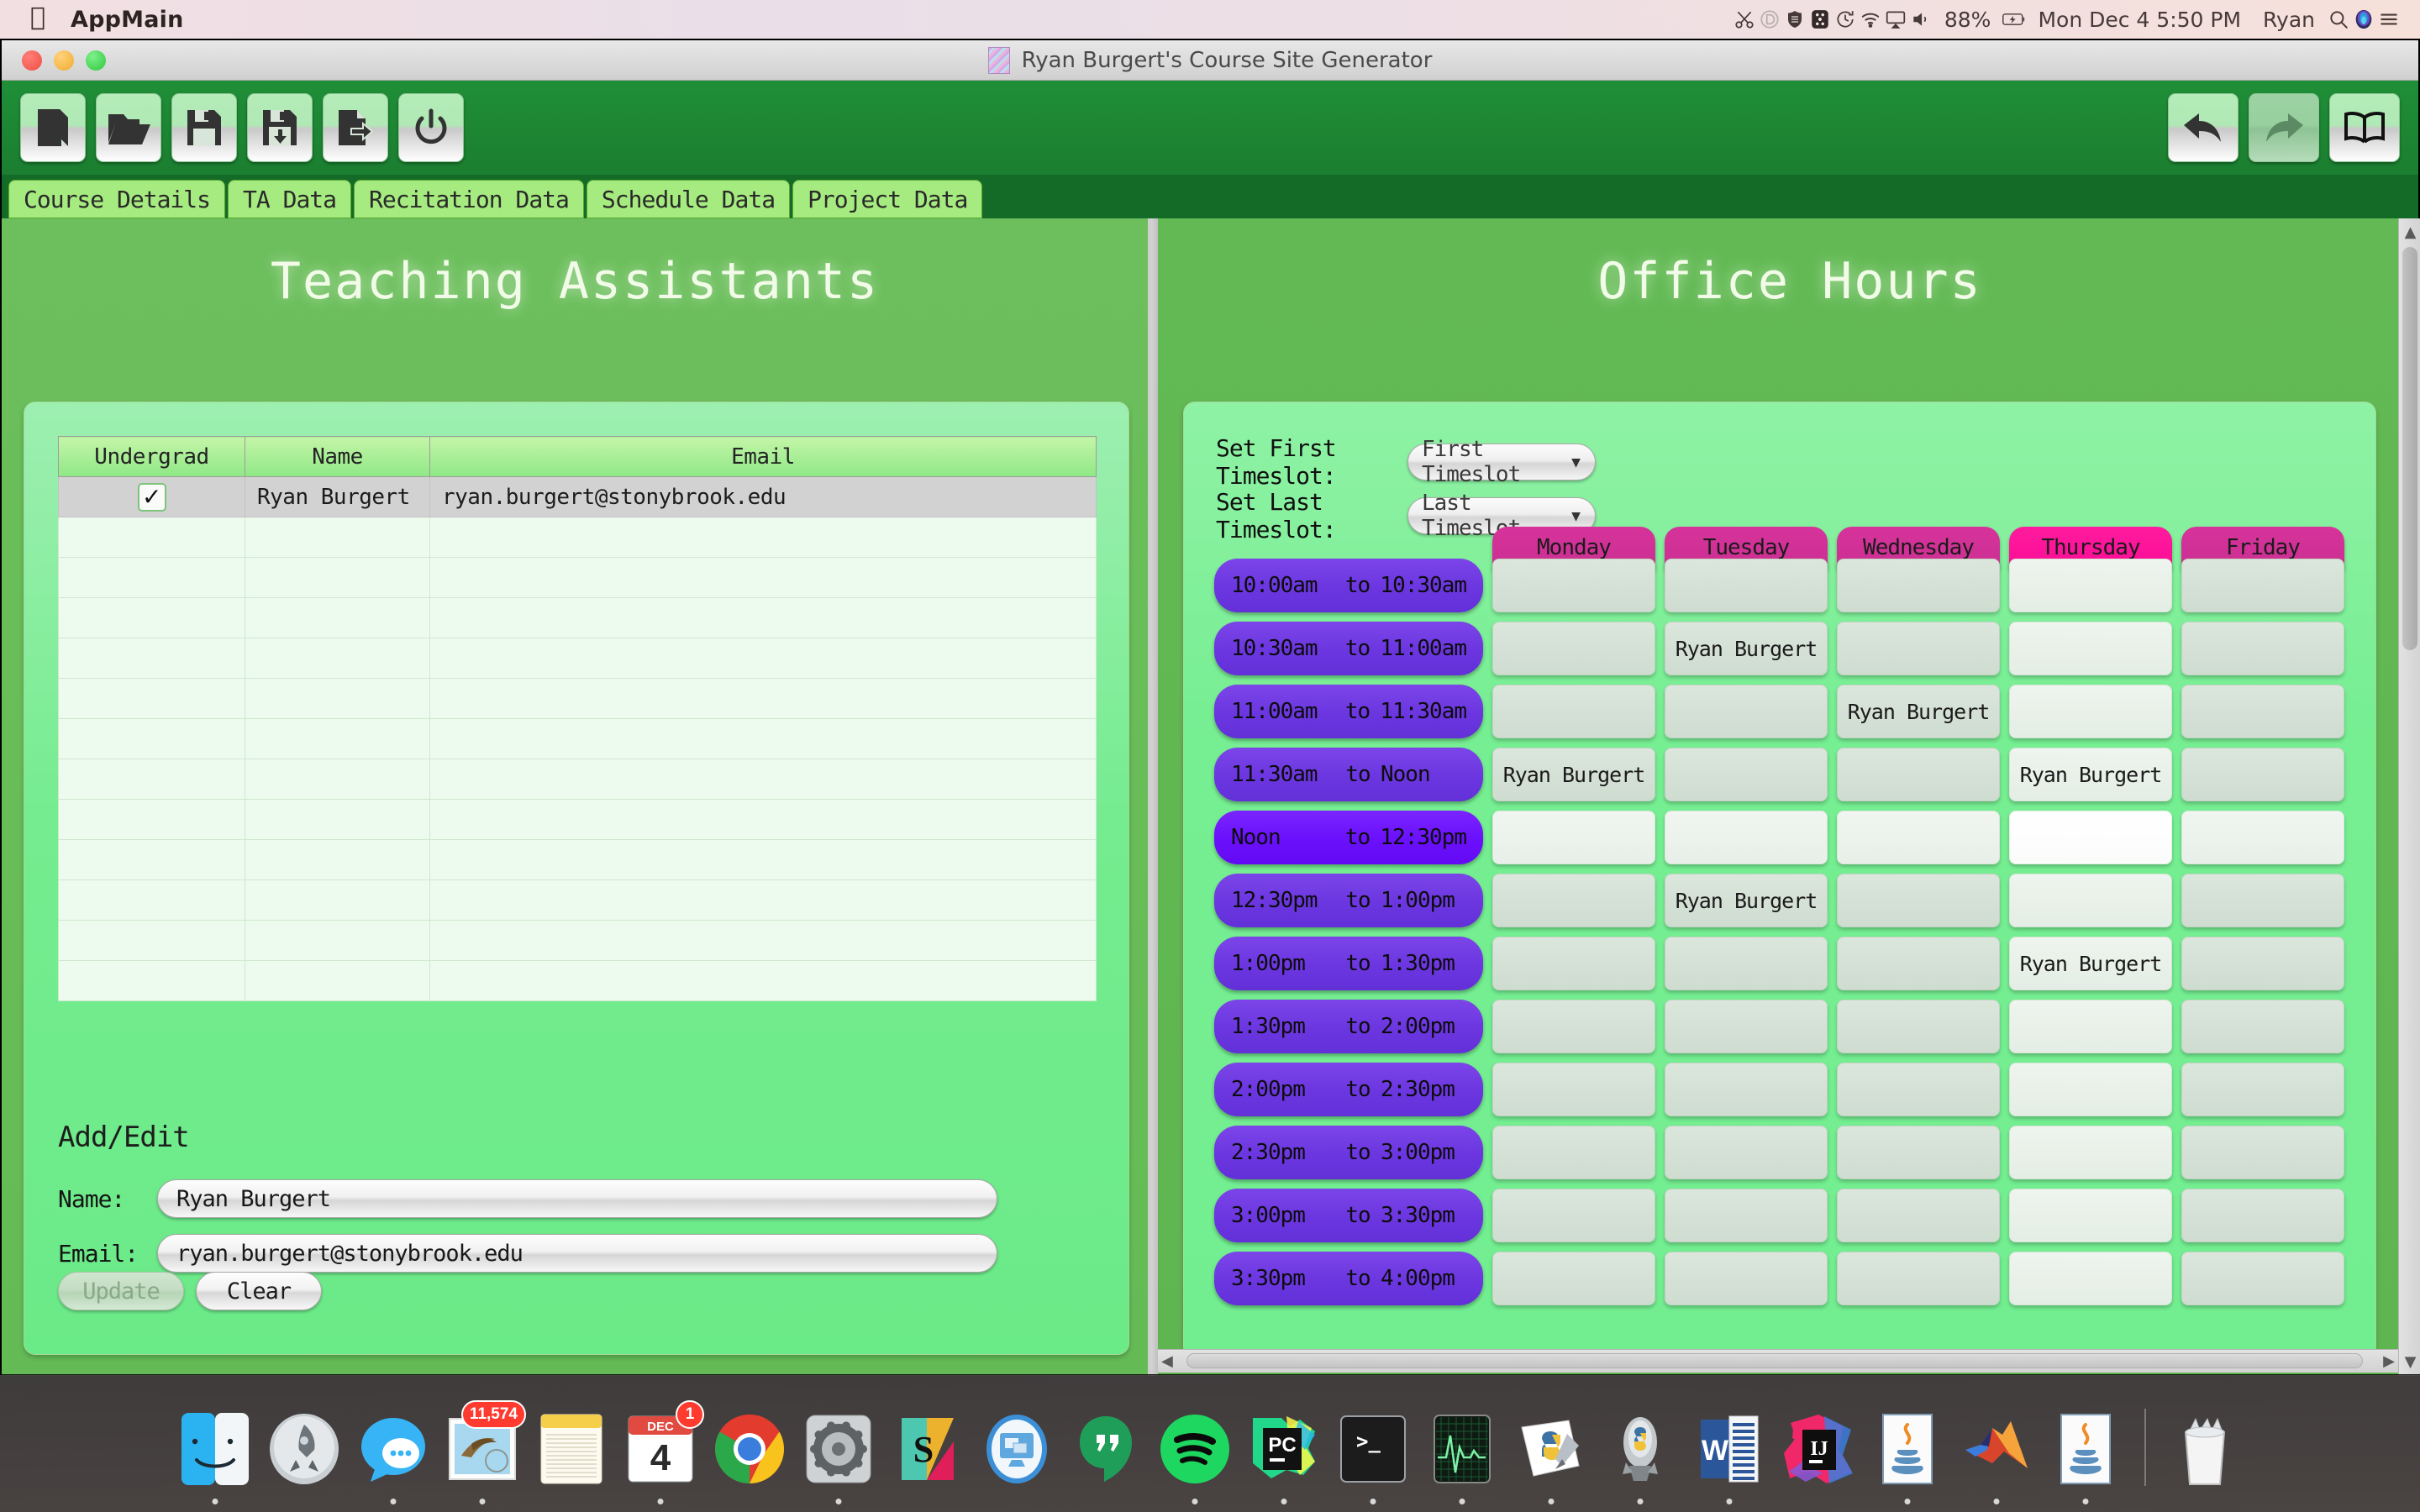 Image resolution: width=2420 pixels, height=1512 pixels. What do you see at coordinates (2205, 1449) in the screenshot?
I see `dock-item-trash` at bounding box center [2205, 1449].